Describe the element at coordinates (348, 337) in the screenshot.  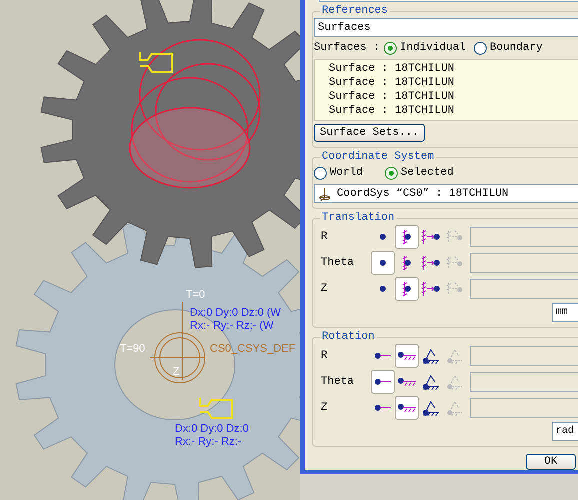
I see `section-title: Rotation` at that location.